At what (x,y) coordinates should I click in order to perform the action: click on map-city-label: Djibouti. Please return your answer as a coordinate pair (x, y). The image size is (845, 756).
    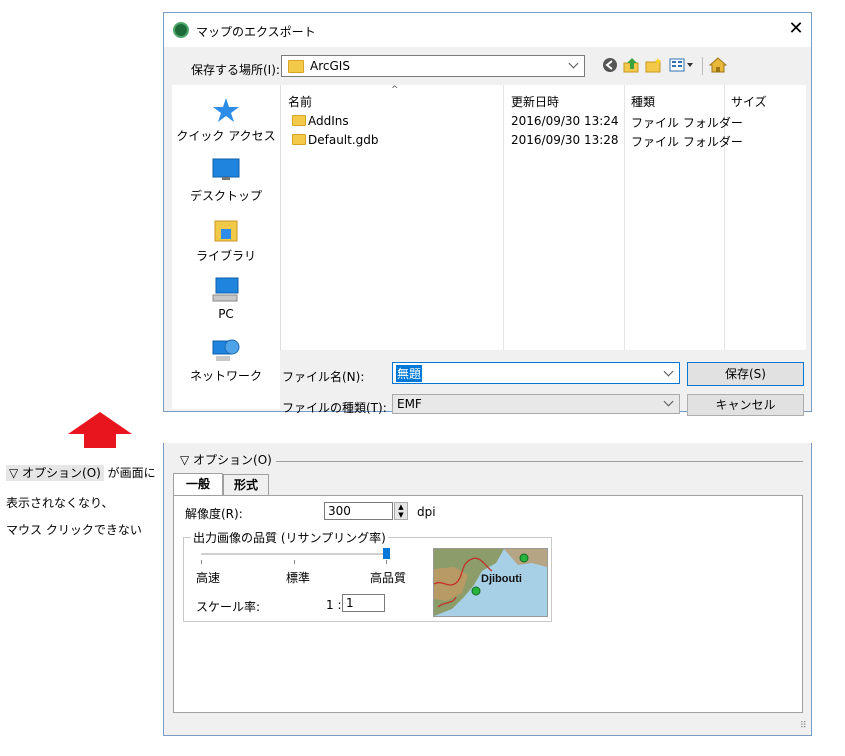
    Looking at the image, I should click on (501, 579).